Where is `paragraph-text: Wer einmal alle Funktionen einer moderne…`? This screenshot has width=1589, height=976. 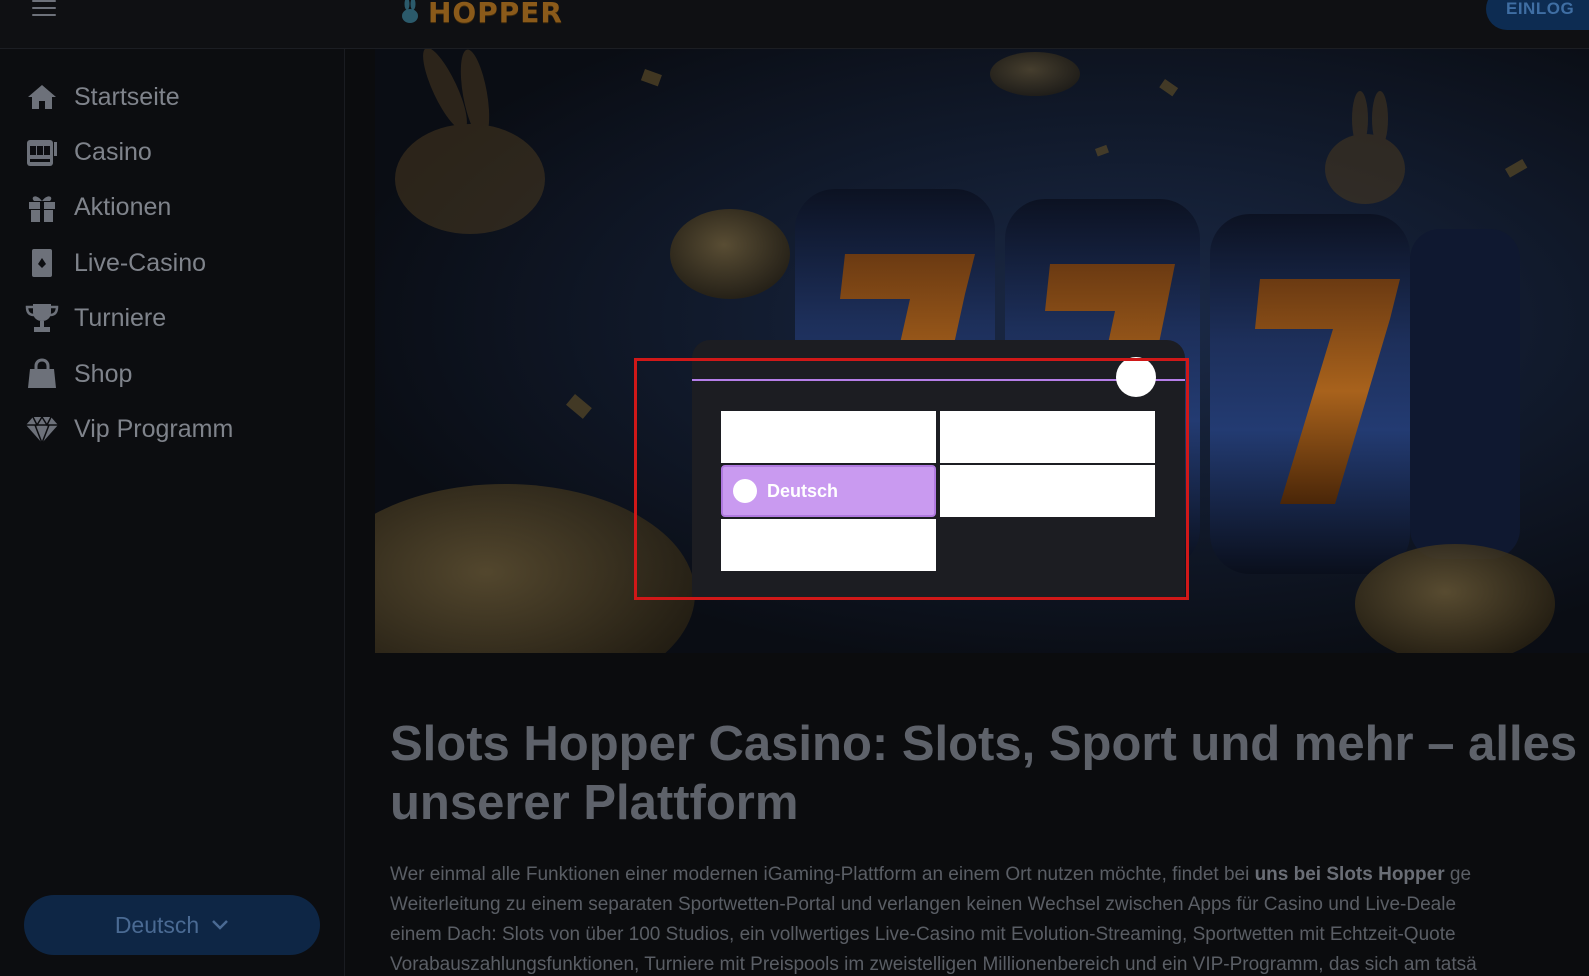 paragraph-text: Wer einmal alle Funktionen einer moderne… is located at coordinates (822, 874).